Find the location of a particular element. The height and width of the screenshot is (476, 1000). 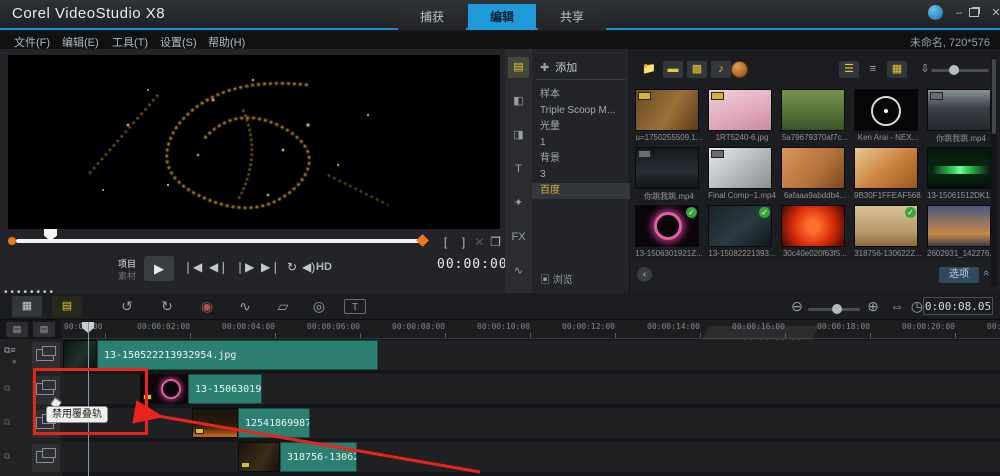

volume-icon: ◀) is located at coordinates (308, 267).